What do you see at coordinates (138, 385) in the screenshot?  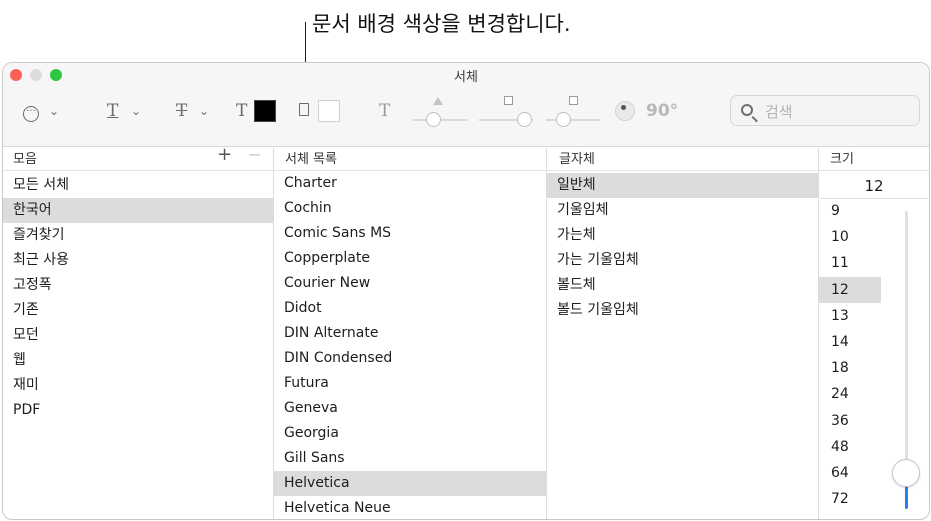 I see `collection-item: 재미` at bounding box center [138, 385].